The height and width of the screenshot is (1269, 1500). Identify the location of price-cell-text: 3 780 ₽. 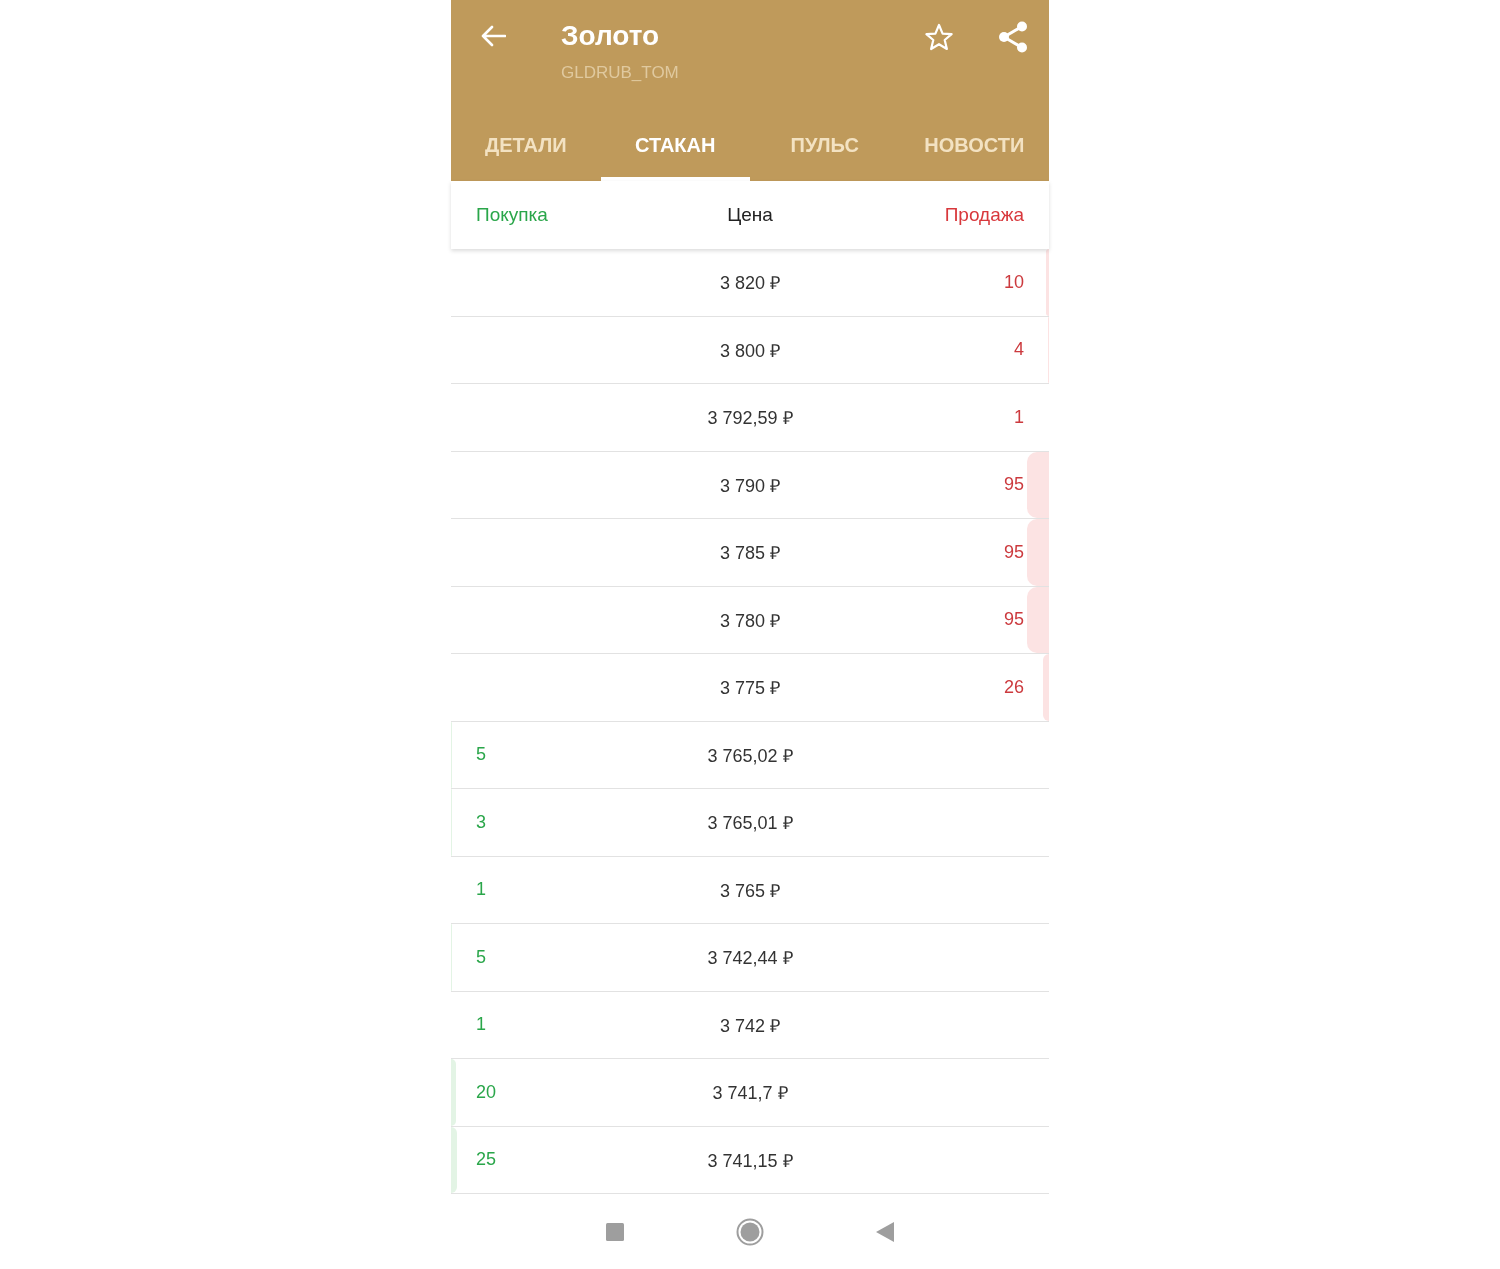
(749, 620).